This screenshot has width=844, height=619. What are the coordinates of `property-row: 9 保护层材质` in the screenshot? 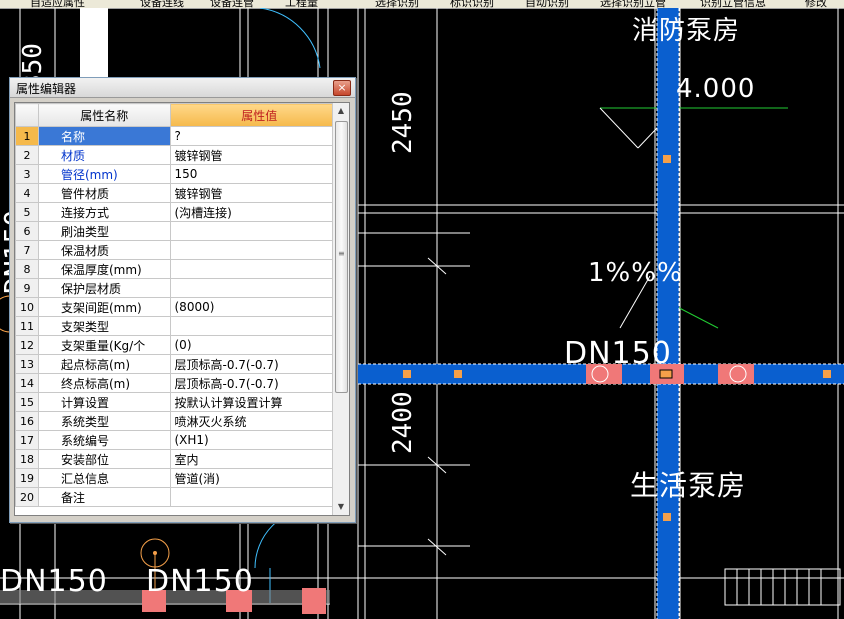 It's located at (182, 288).